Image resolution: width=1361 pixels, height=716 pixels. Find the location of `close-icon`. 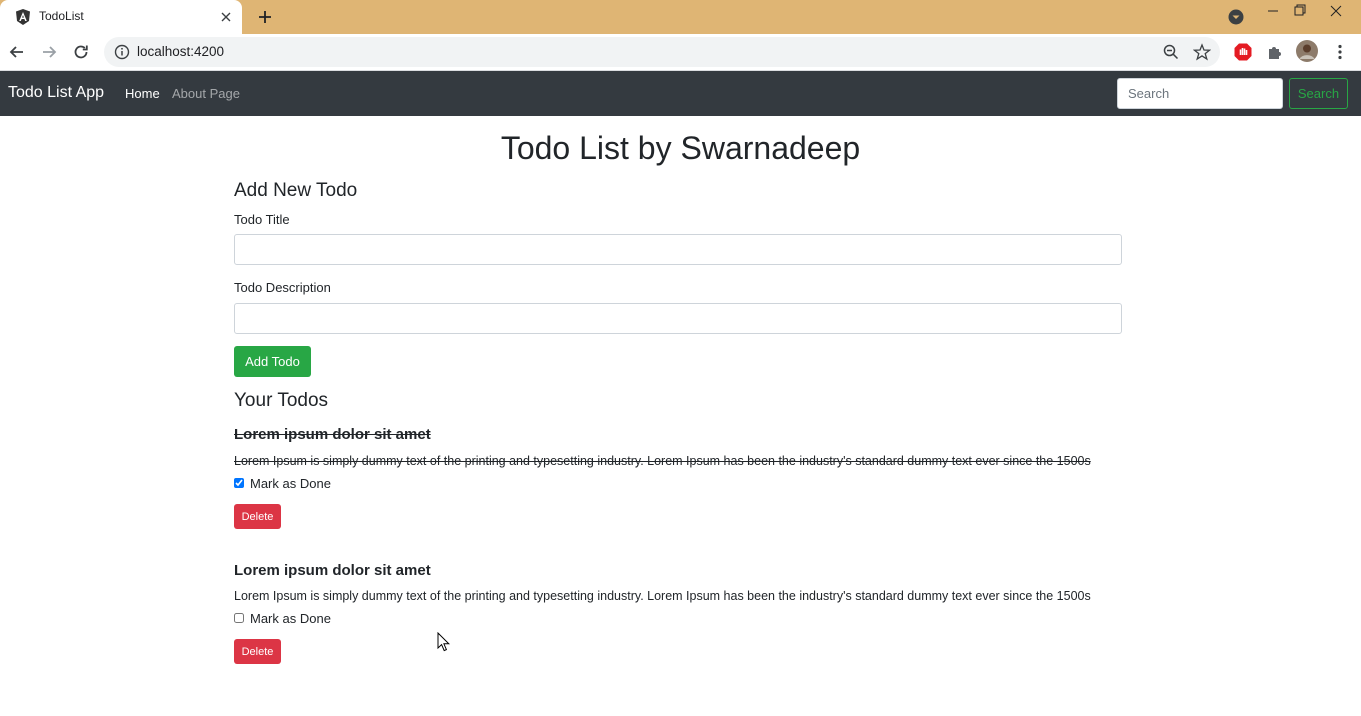

close-icon is located at coordinates (226, 17).